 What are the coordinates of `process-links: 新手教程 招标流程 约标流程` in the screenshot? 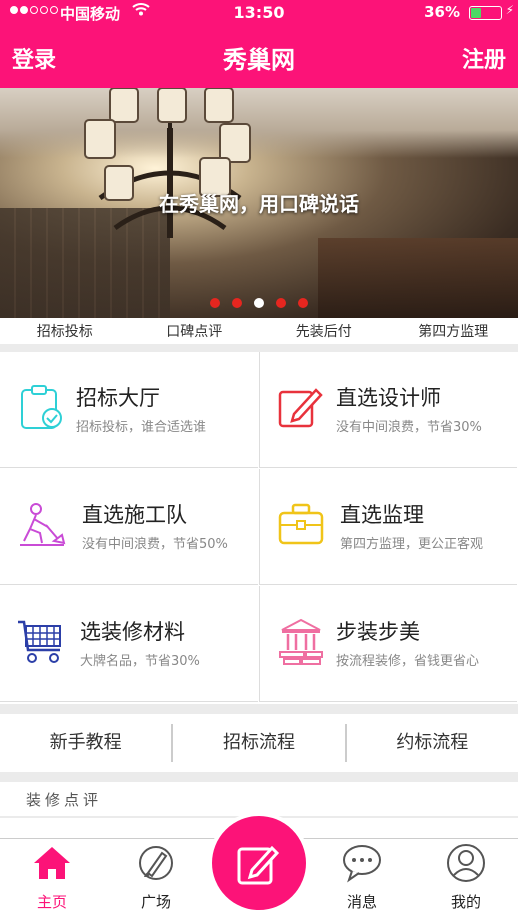 It's located at (259, 743).